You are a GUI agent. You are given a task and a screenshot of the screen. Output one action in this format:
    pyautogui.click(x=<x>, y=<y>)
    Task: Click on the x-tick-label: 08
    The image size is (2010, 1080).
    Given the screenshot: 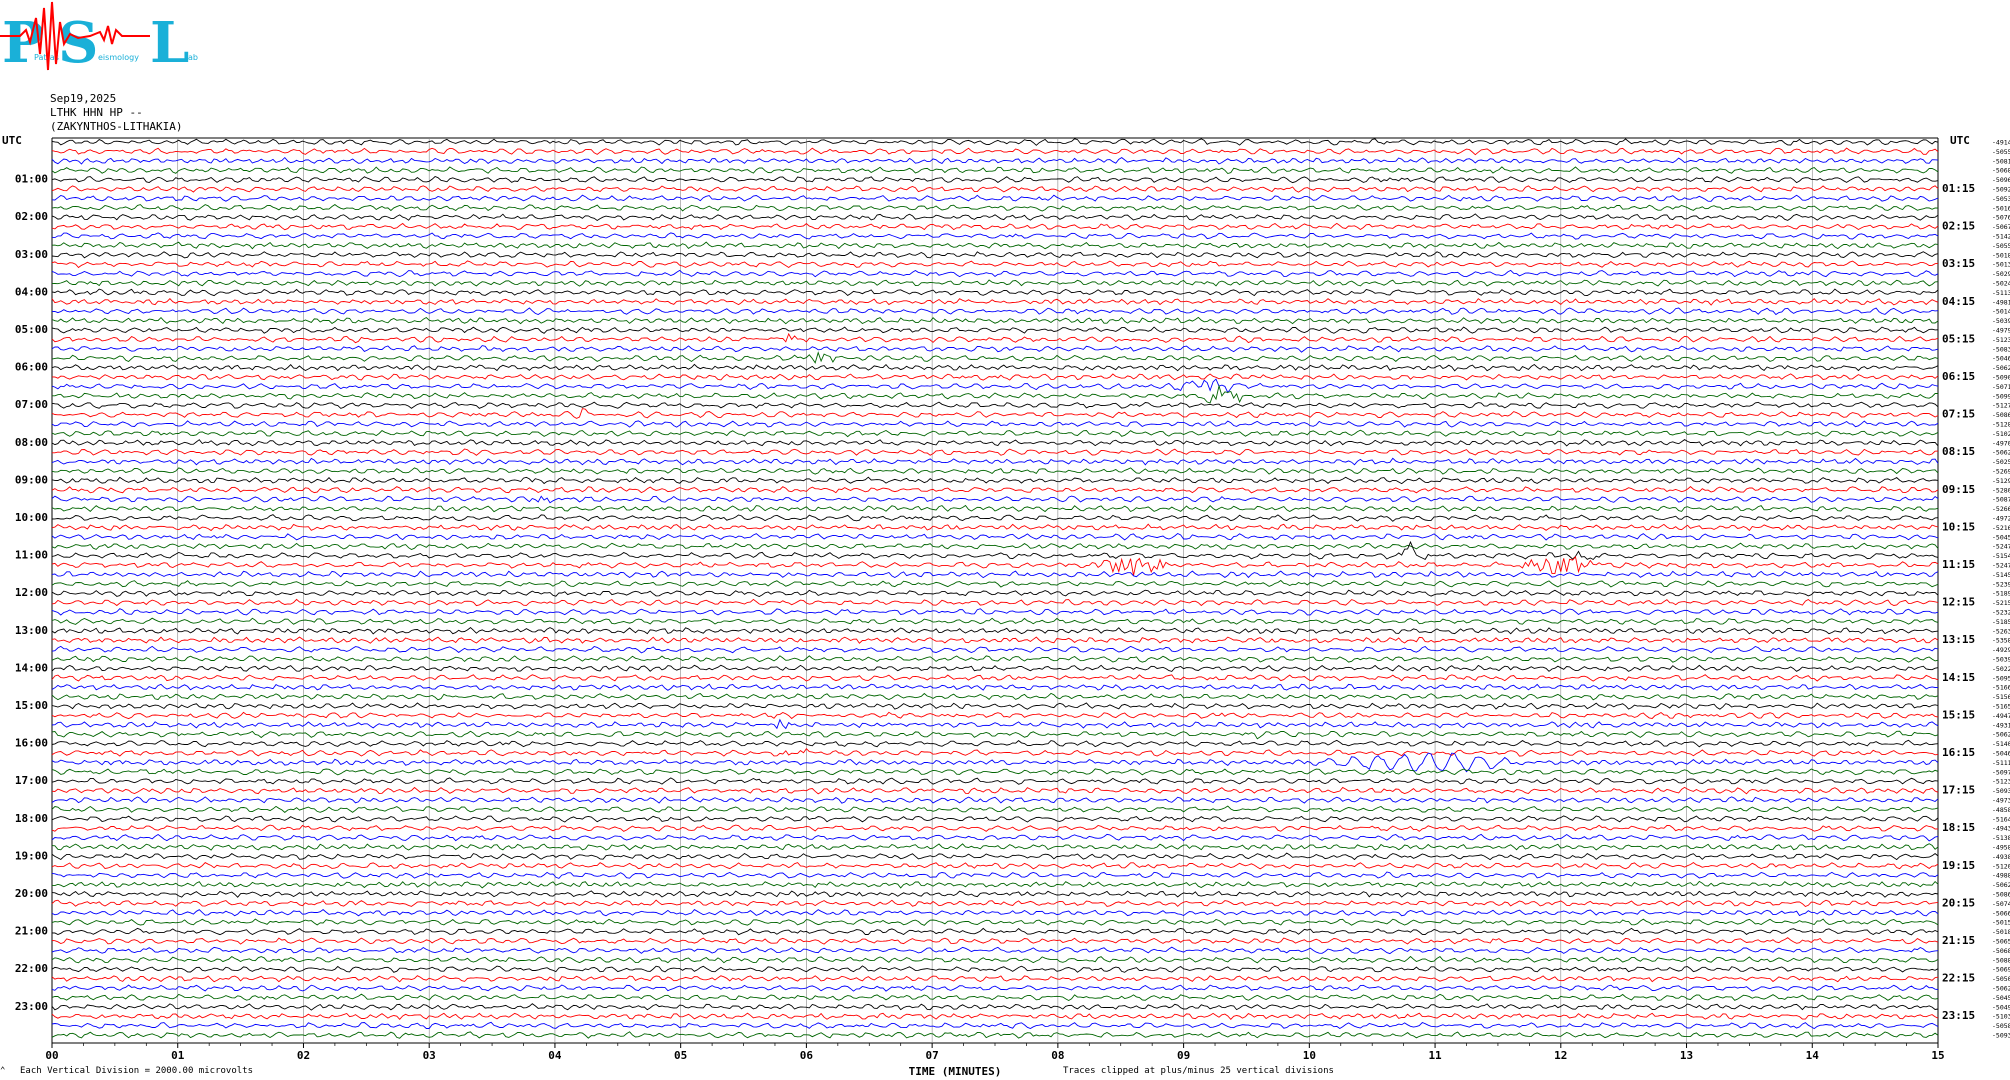 What is the action you would take?
    pyautogui.click(x=1057, y=1055)
    